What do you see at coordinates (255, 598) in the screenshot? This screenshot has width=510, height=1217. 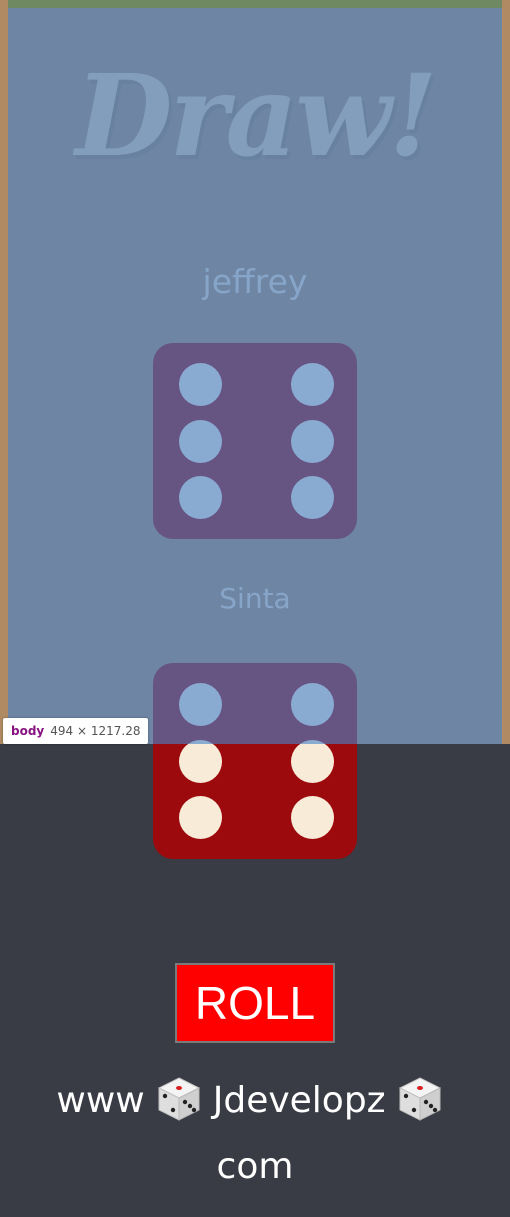 I see `player-name-2: Sinta` at bounding box center [255, 598].